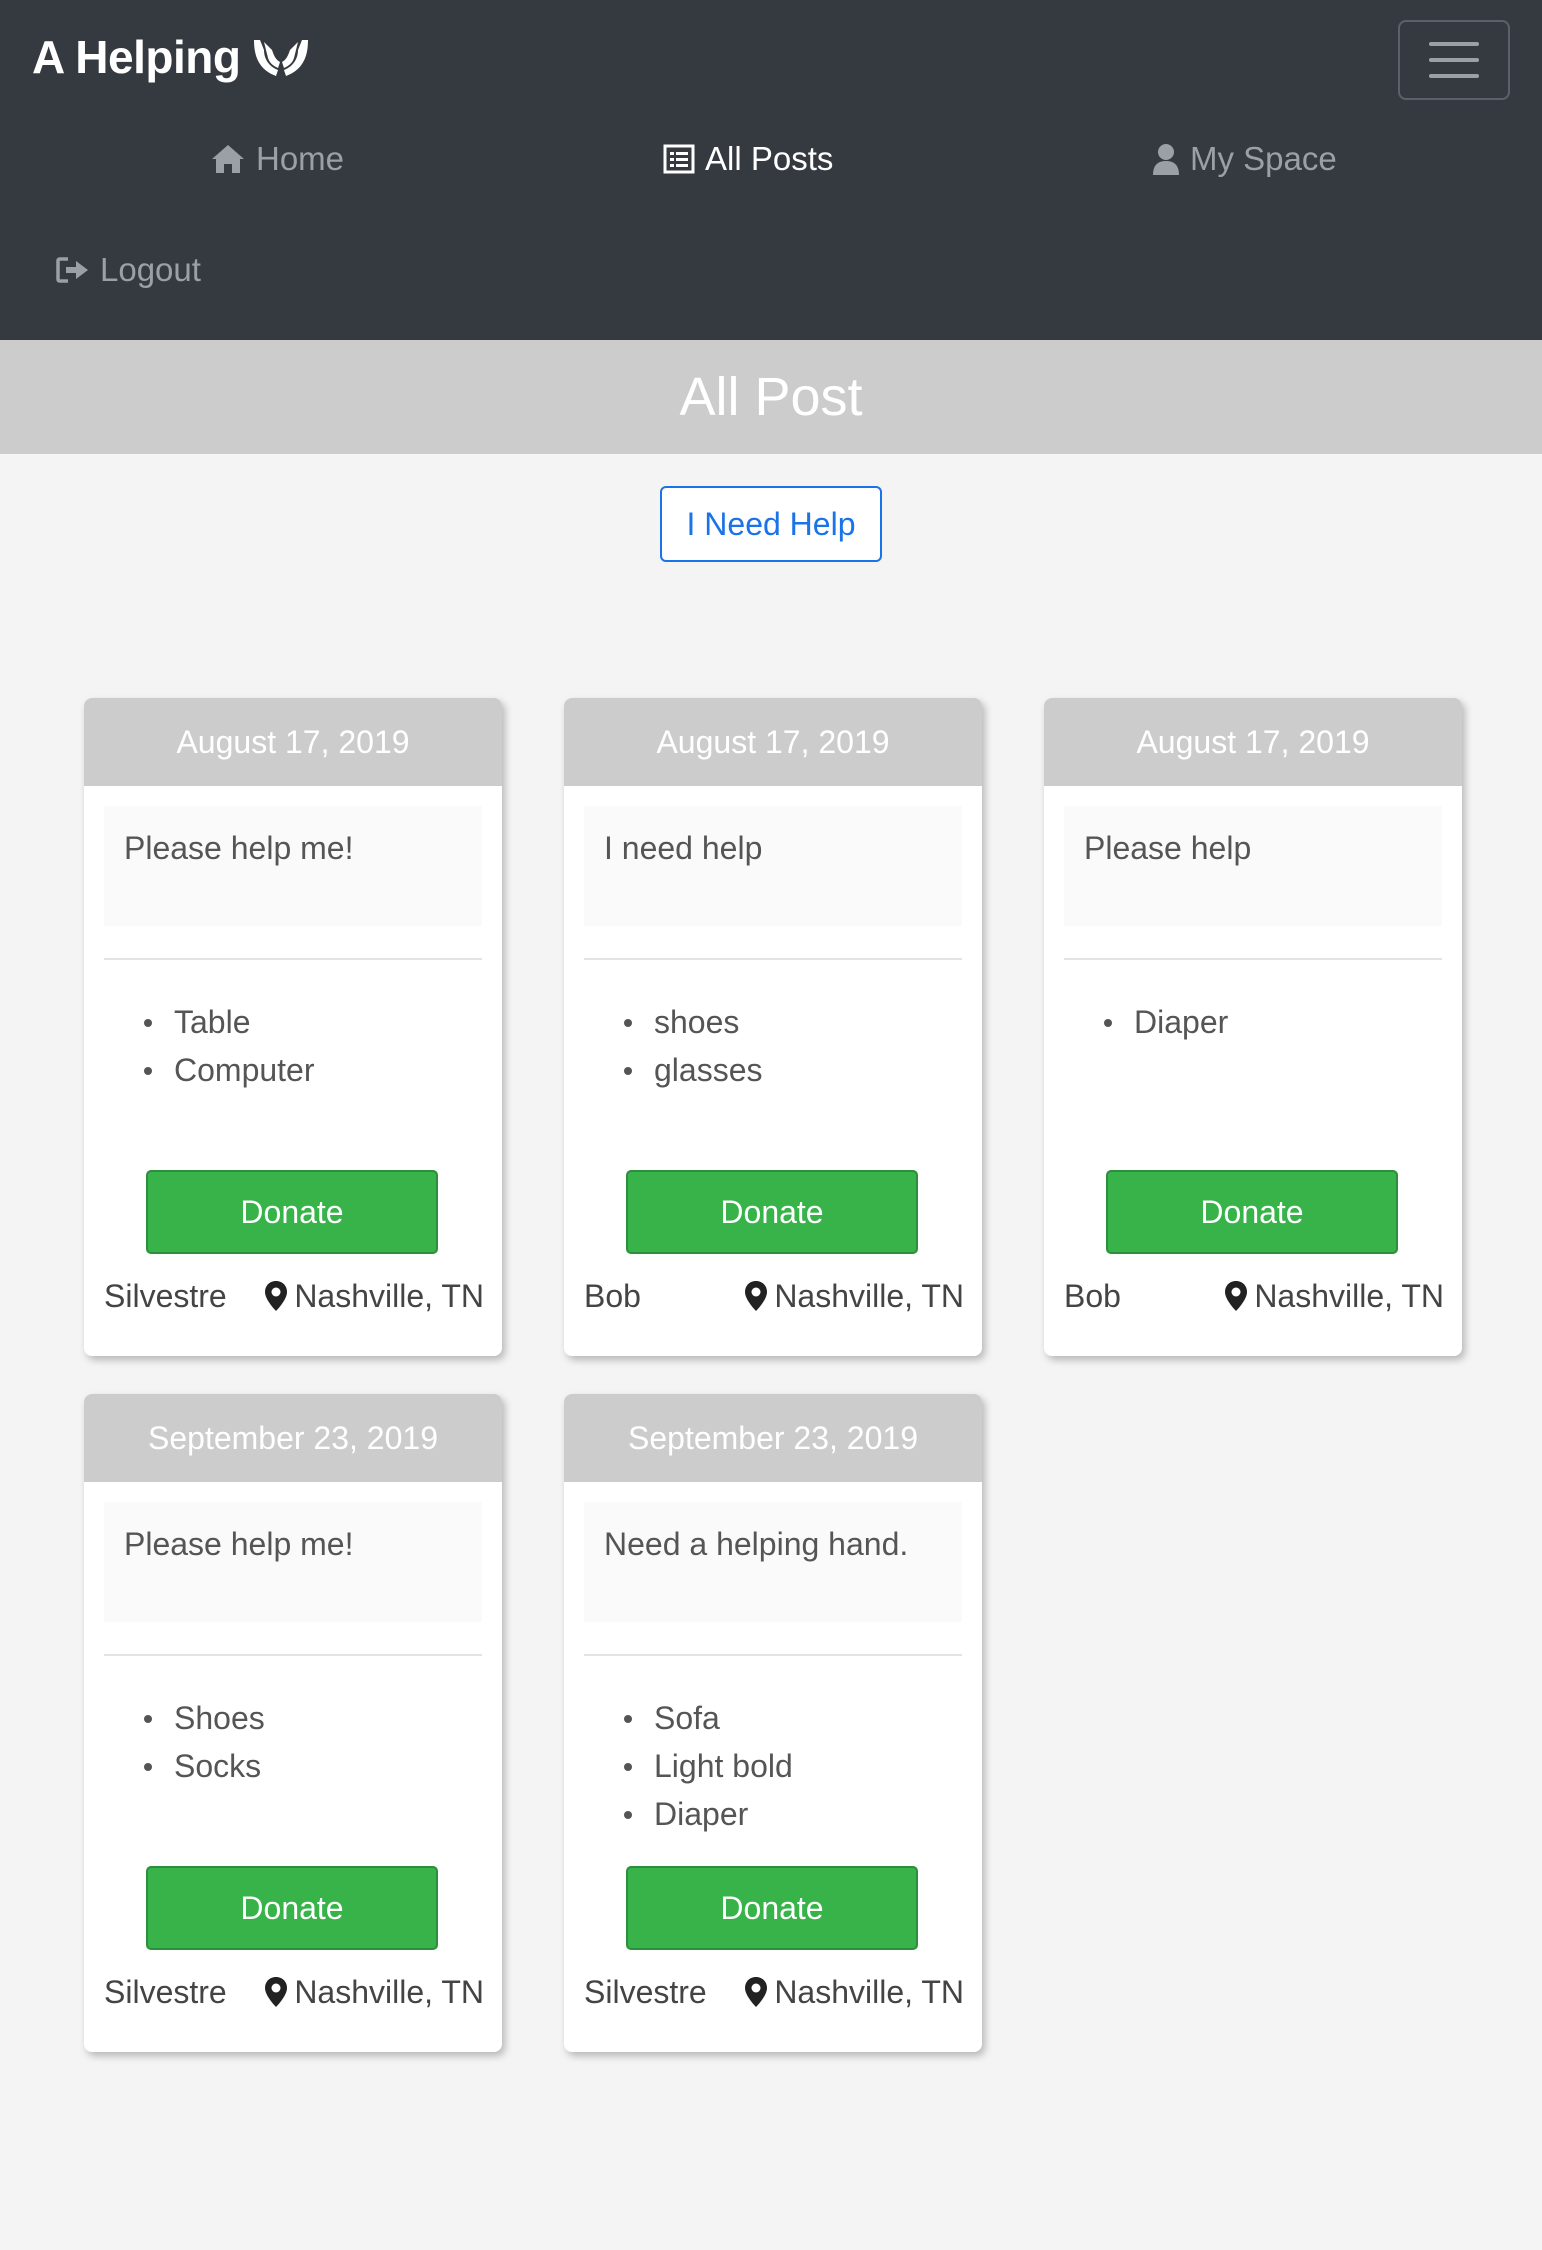 This screenshot has height=2250, width=1542. I want to click on post-item: Light bold, so click(708, 1766).